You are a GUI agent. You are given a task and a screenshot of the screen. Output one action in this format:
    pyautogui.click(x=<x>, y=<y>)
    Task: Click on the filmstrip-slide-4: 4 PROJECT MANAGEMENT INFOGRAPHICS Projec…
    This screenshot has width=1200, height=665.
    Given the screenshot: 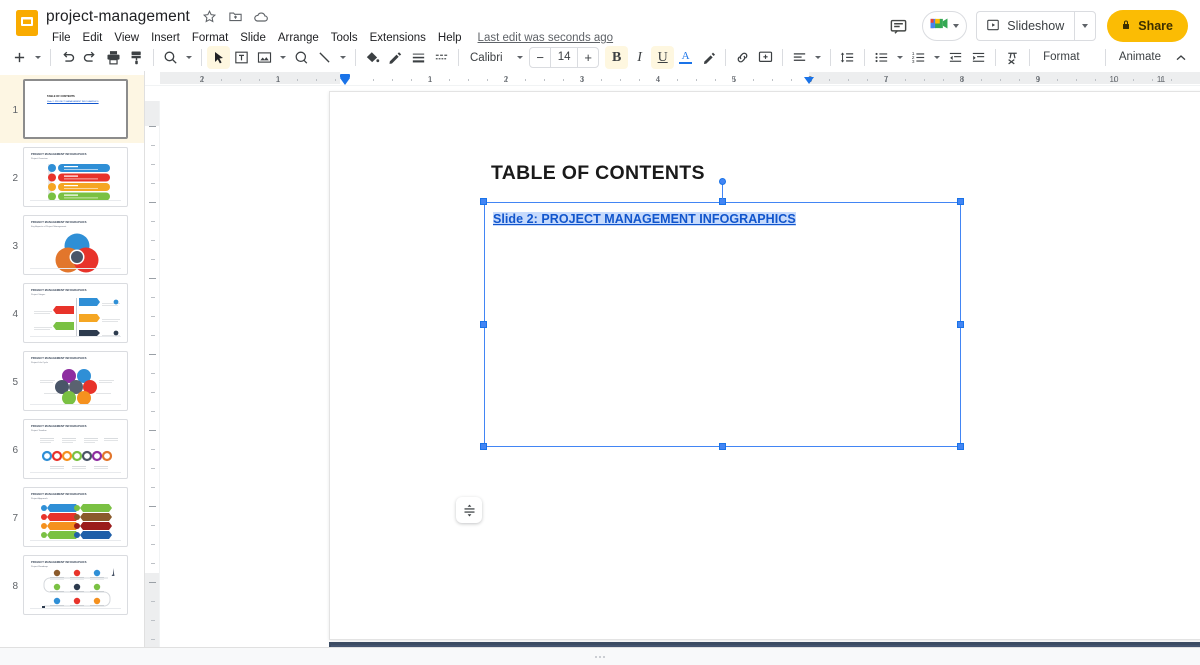 What is the action you would take?
    pyautogui.click(x=72, y=313)
    